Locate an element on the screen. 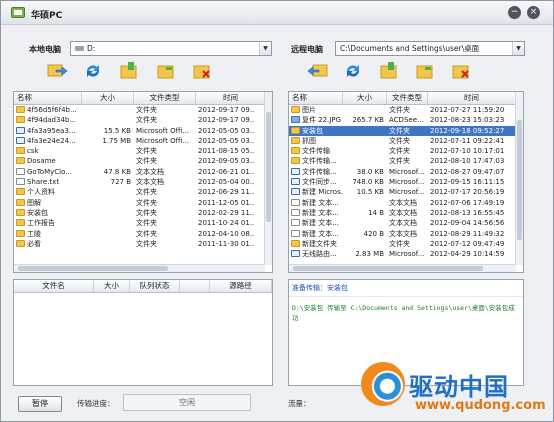 This screenshot has width=554, height=422. local-hscrollbar is located at coordinates (139, 268).